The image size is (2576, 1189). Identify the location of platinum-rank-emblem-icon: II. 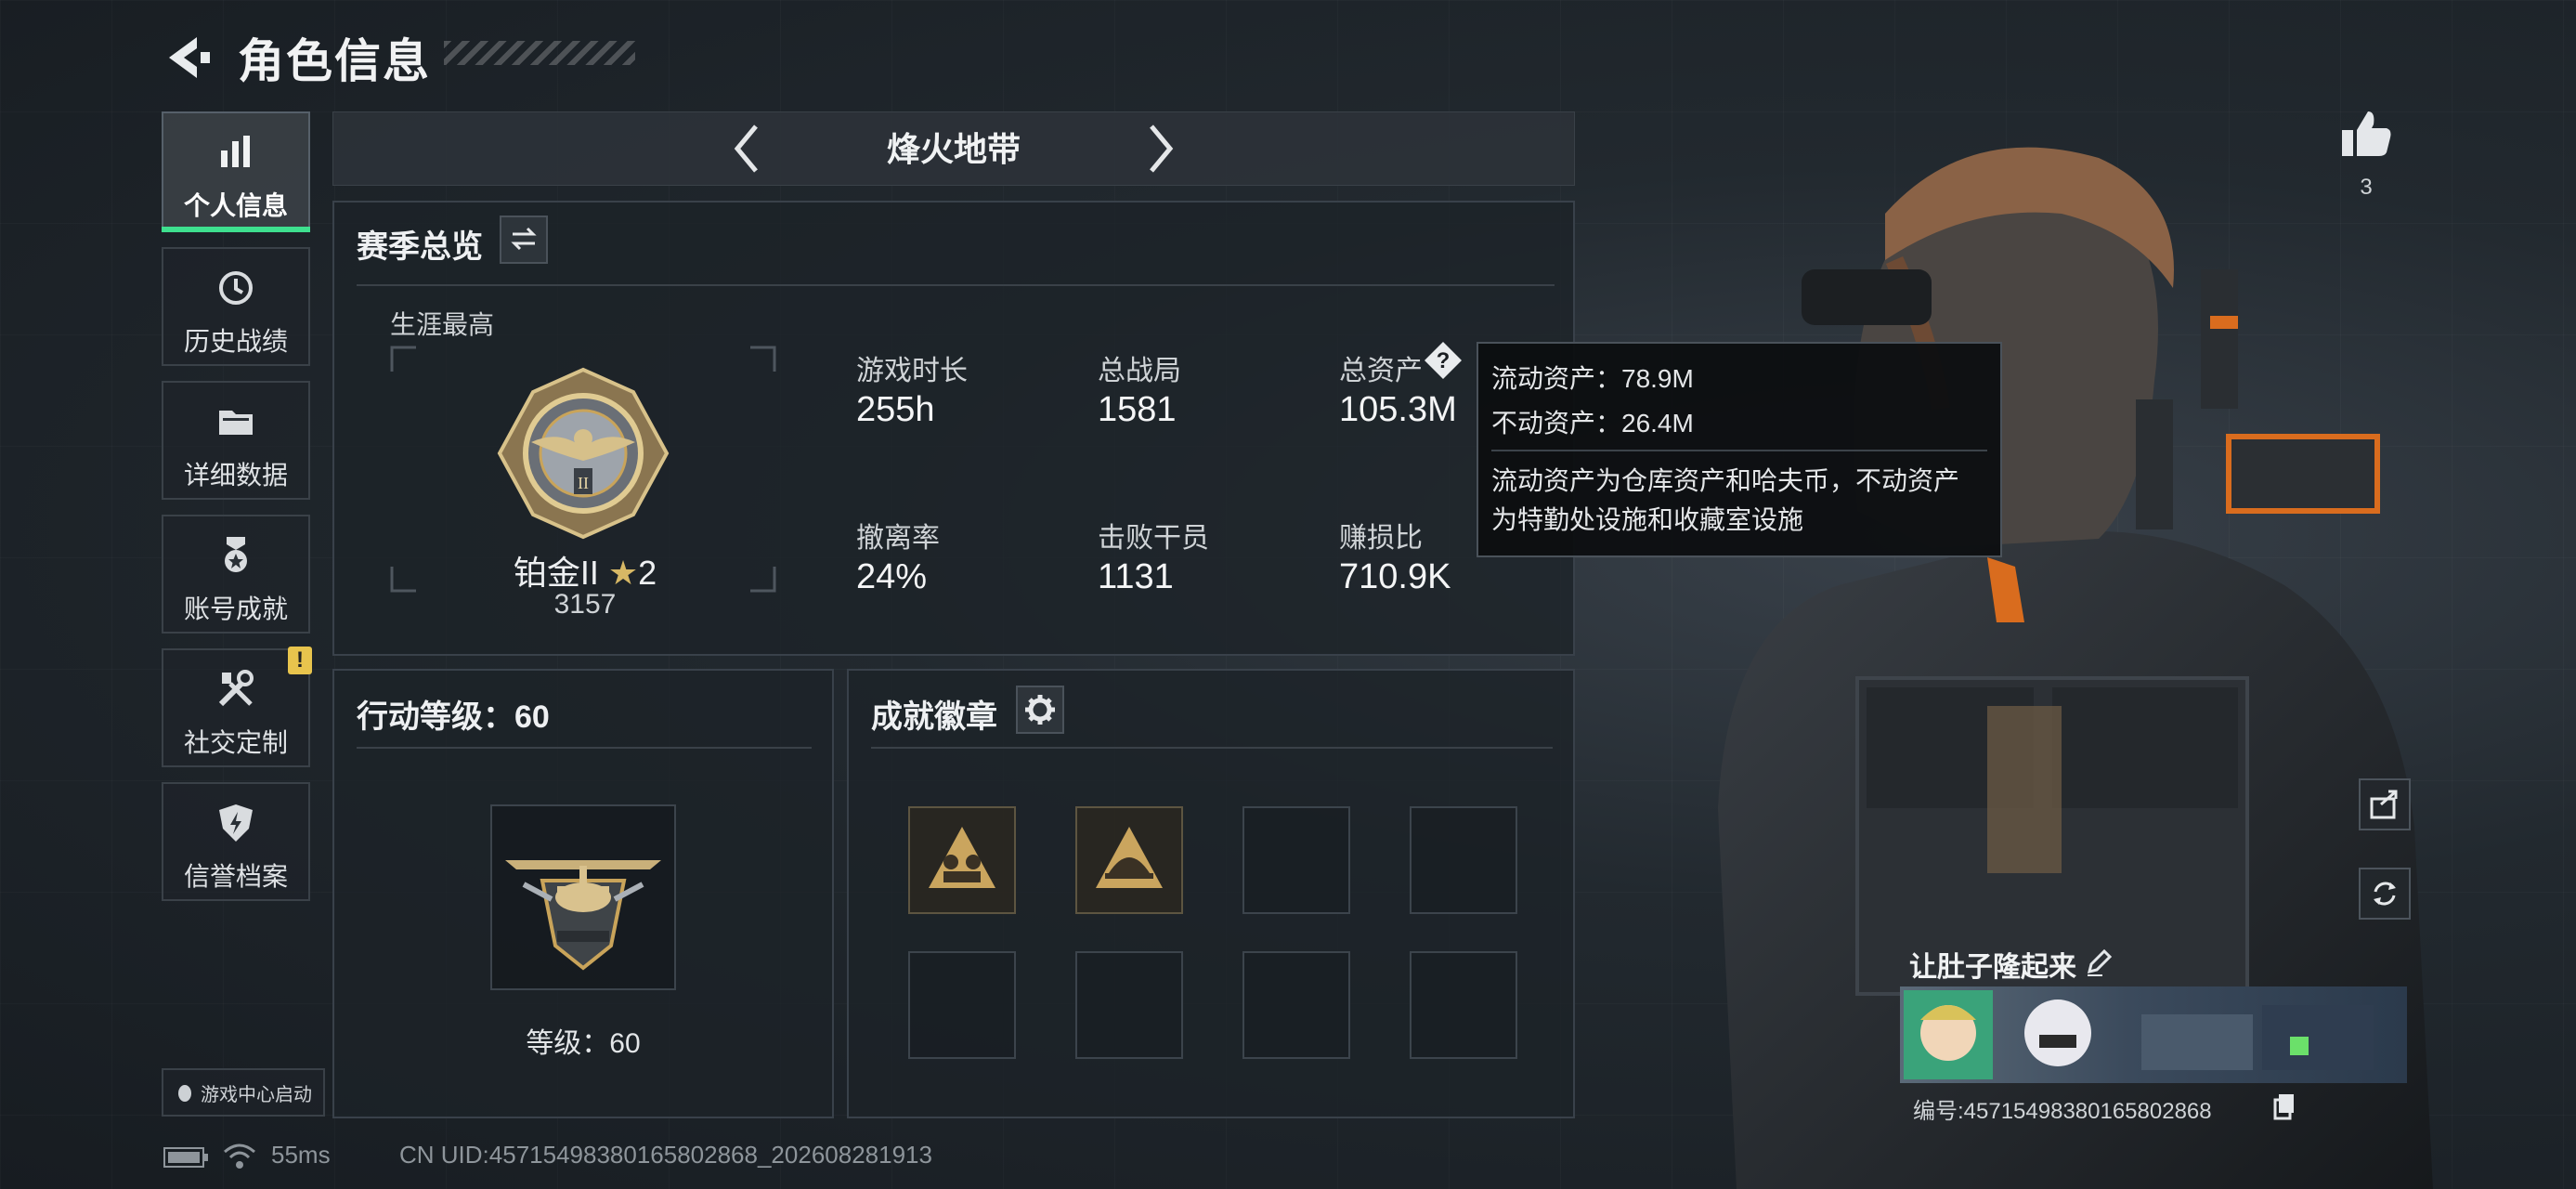
(583, 454).